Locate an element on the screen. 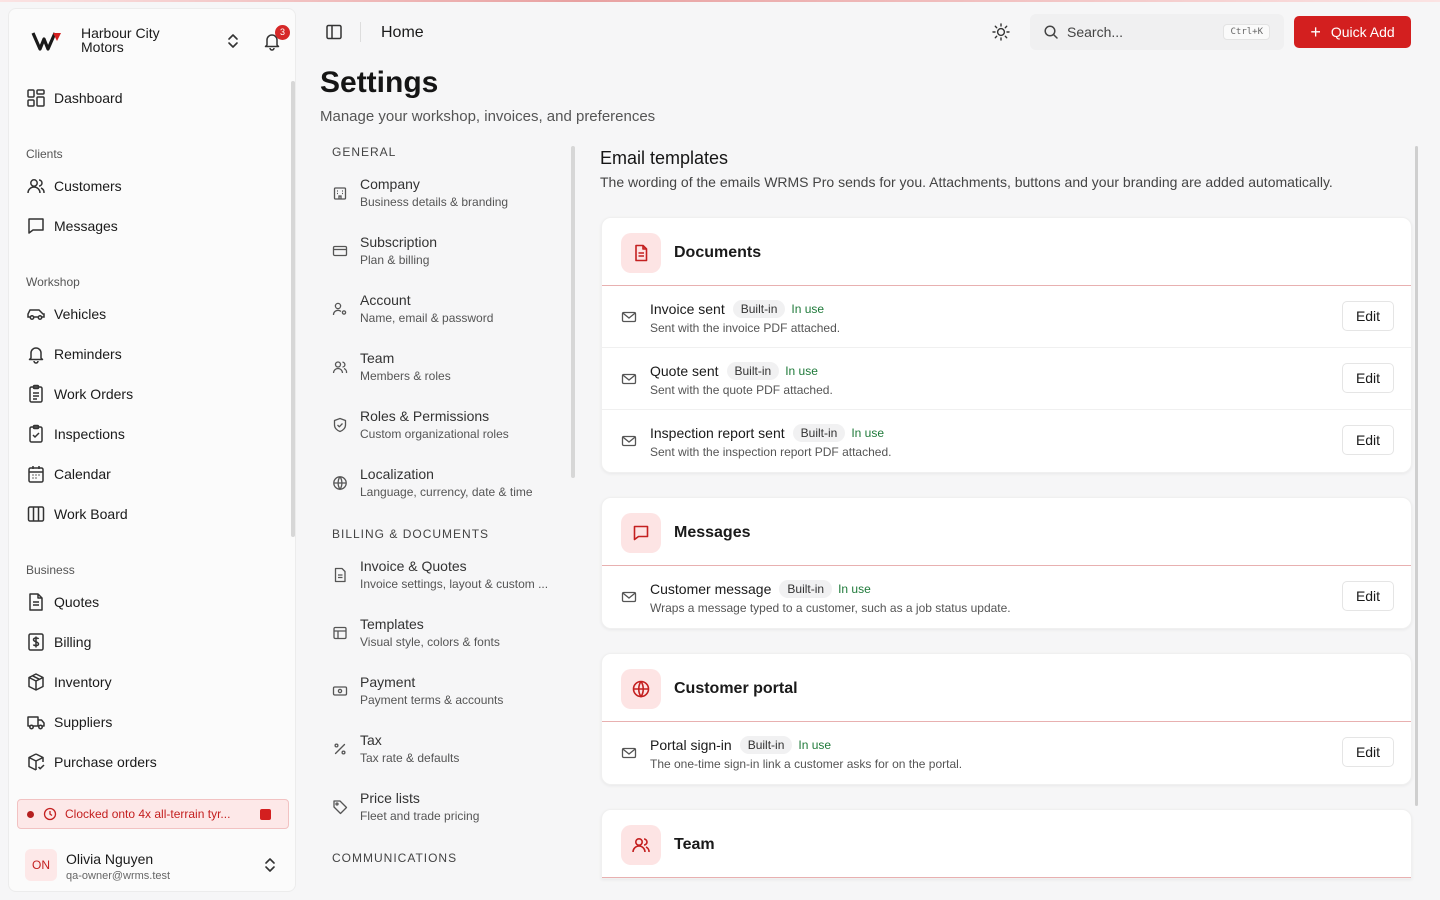  sidebar-item-calendar: Calendar is located at coordinates (153, 474).